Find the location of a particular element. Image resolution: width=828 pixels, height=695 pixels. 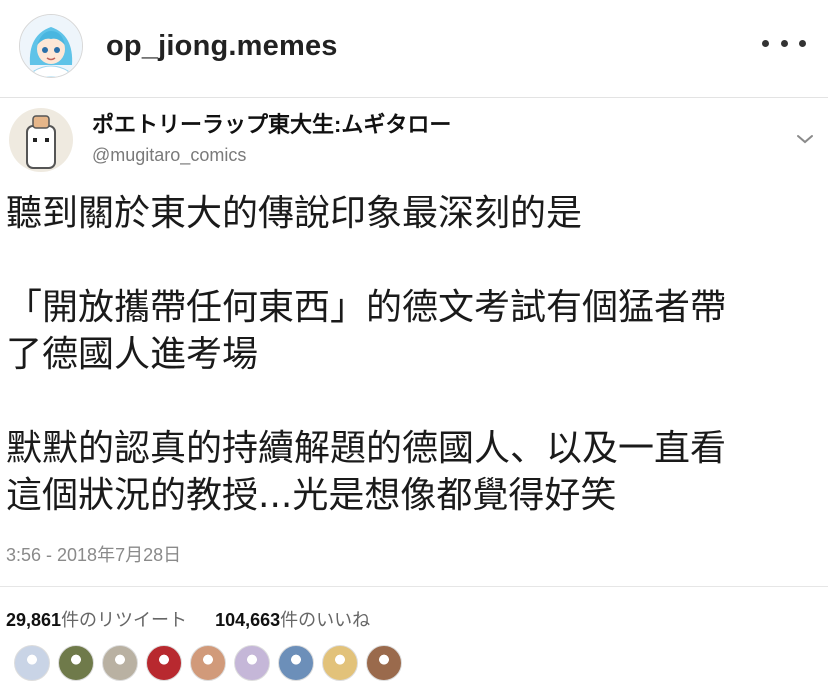

tweet-stats: 29,861件のリツイート 104,663件のいいね is located at coordinates (188, 619).